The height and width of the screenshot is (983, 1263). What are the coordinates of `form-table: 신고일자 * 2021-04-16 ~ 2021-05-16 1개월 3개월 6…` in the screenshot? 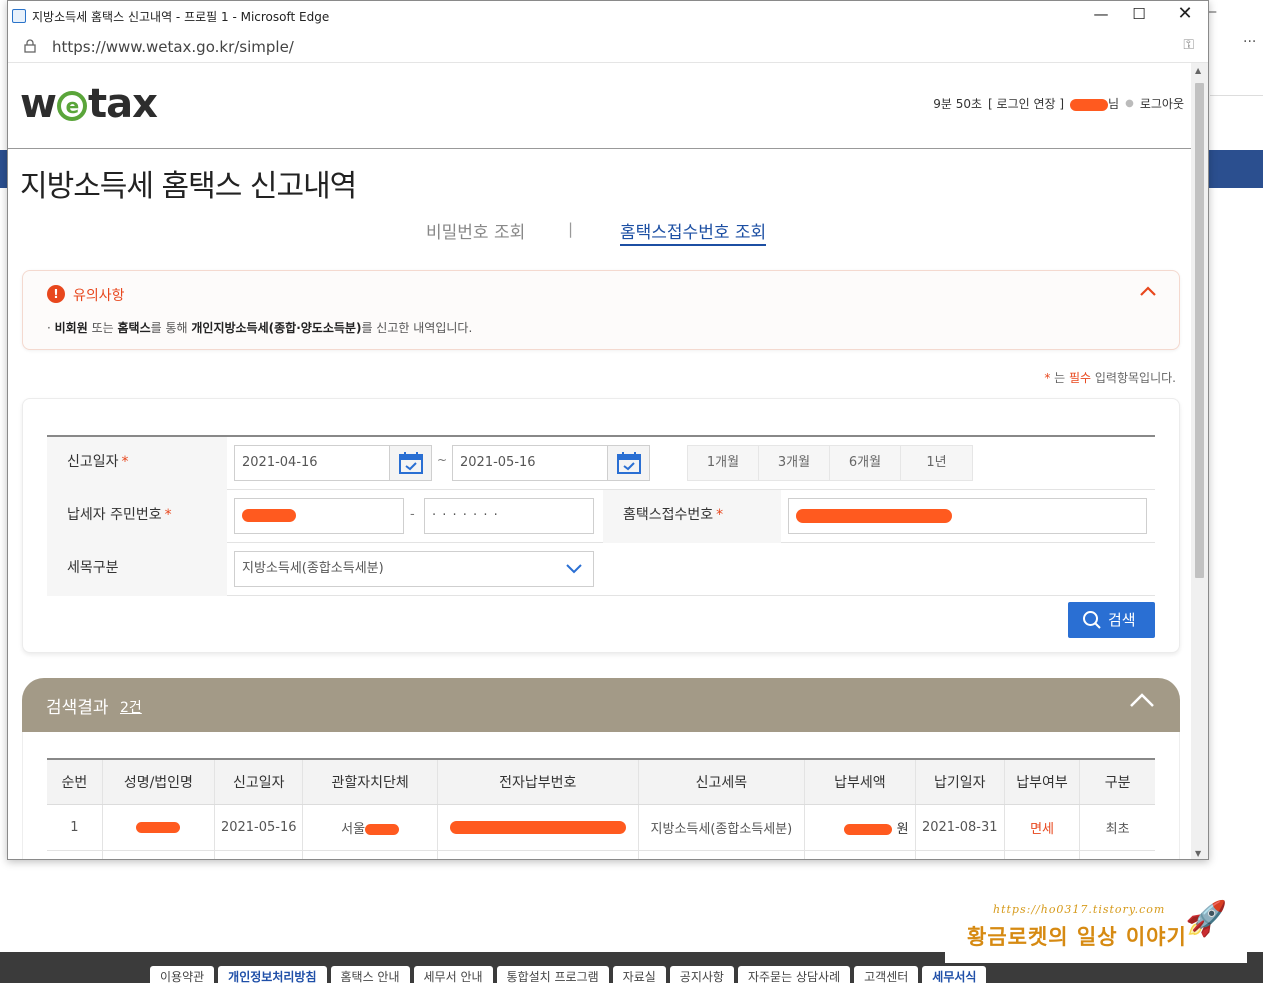 It's located at (601, 515).